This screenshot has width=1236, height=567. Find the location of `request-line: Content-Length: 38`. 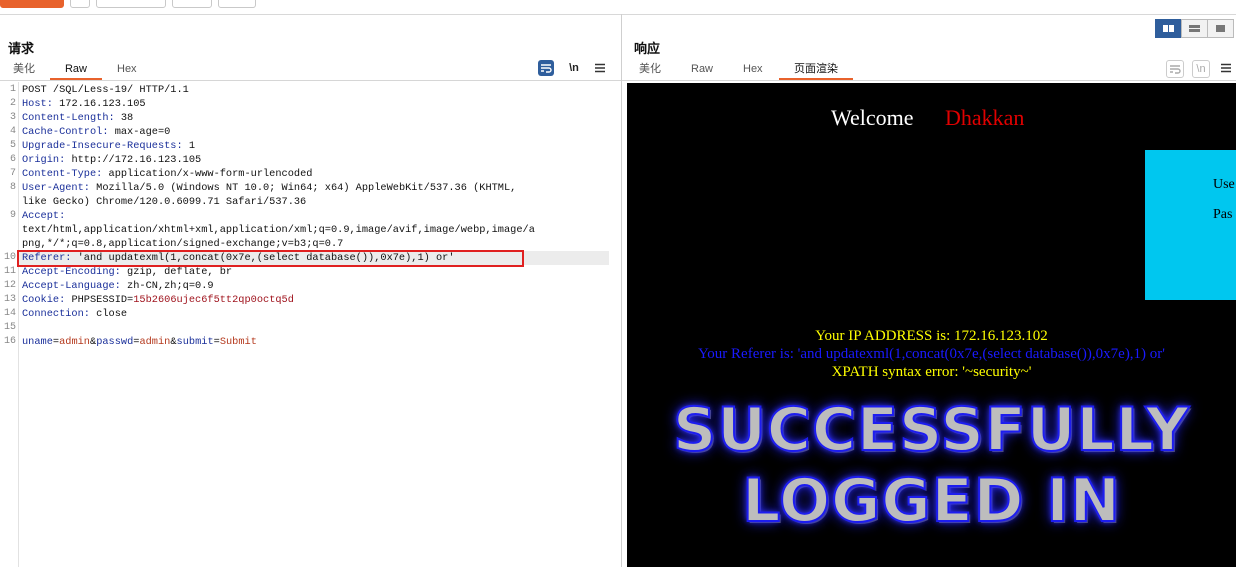

request-line: Content-Length: 38 is located at coordinates (77, 118).